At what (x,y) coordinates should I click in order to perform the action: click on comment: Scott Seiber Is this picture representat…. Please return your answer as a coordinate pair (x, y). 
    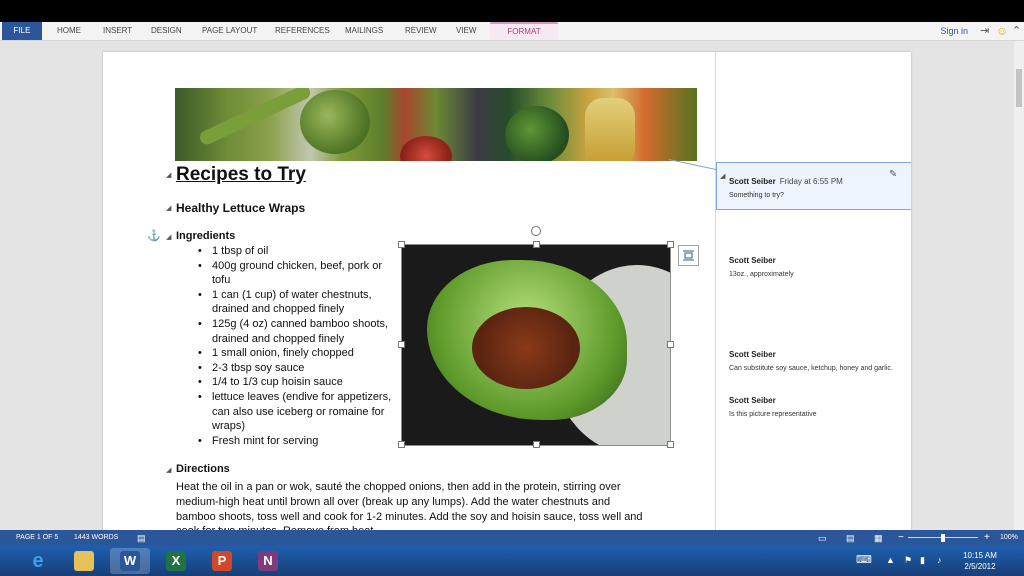
    Looking at the image, I should click on (817, 404).